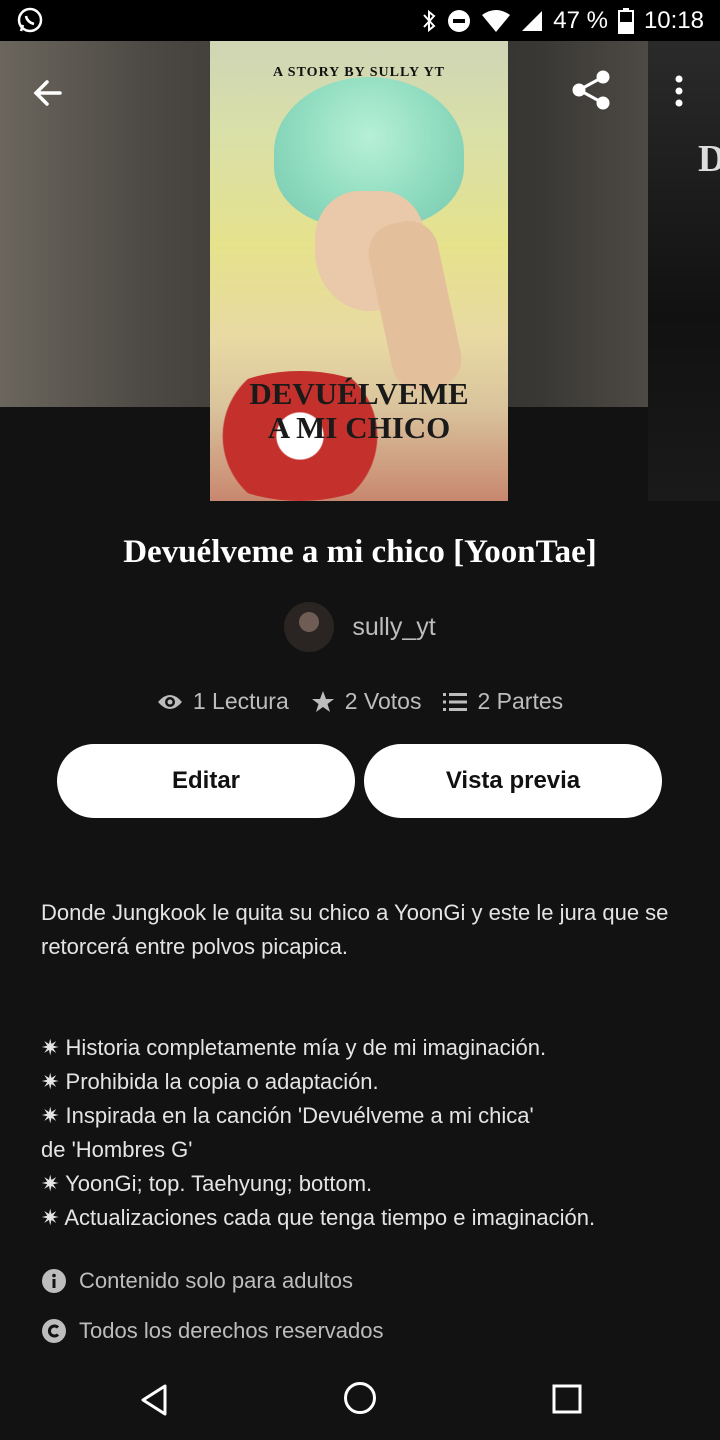 Image resolution: width=720 pixels, height=1440 pixels. Describe the element at coordinates (429, 20) in the screenshot. I see `bluetooth-icon` at that location.